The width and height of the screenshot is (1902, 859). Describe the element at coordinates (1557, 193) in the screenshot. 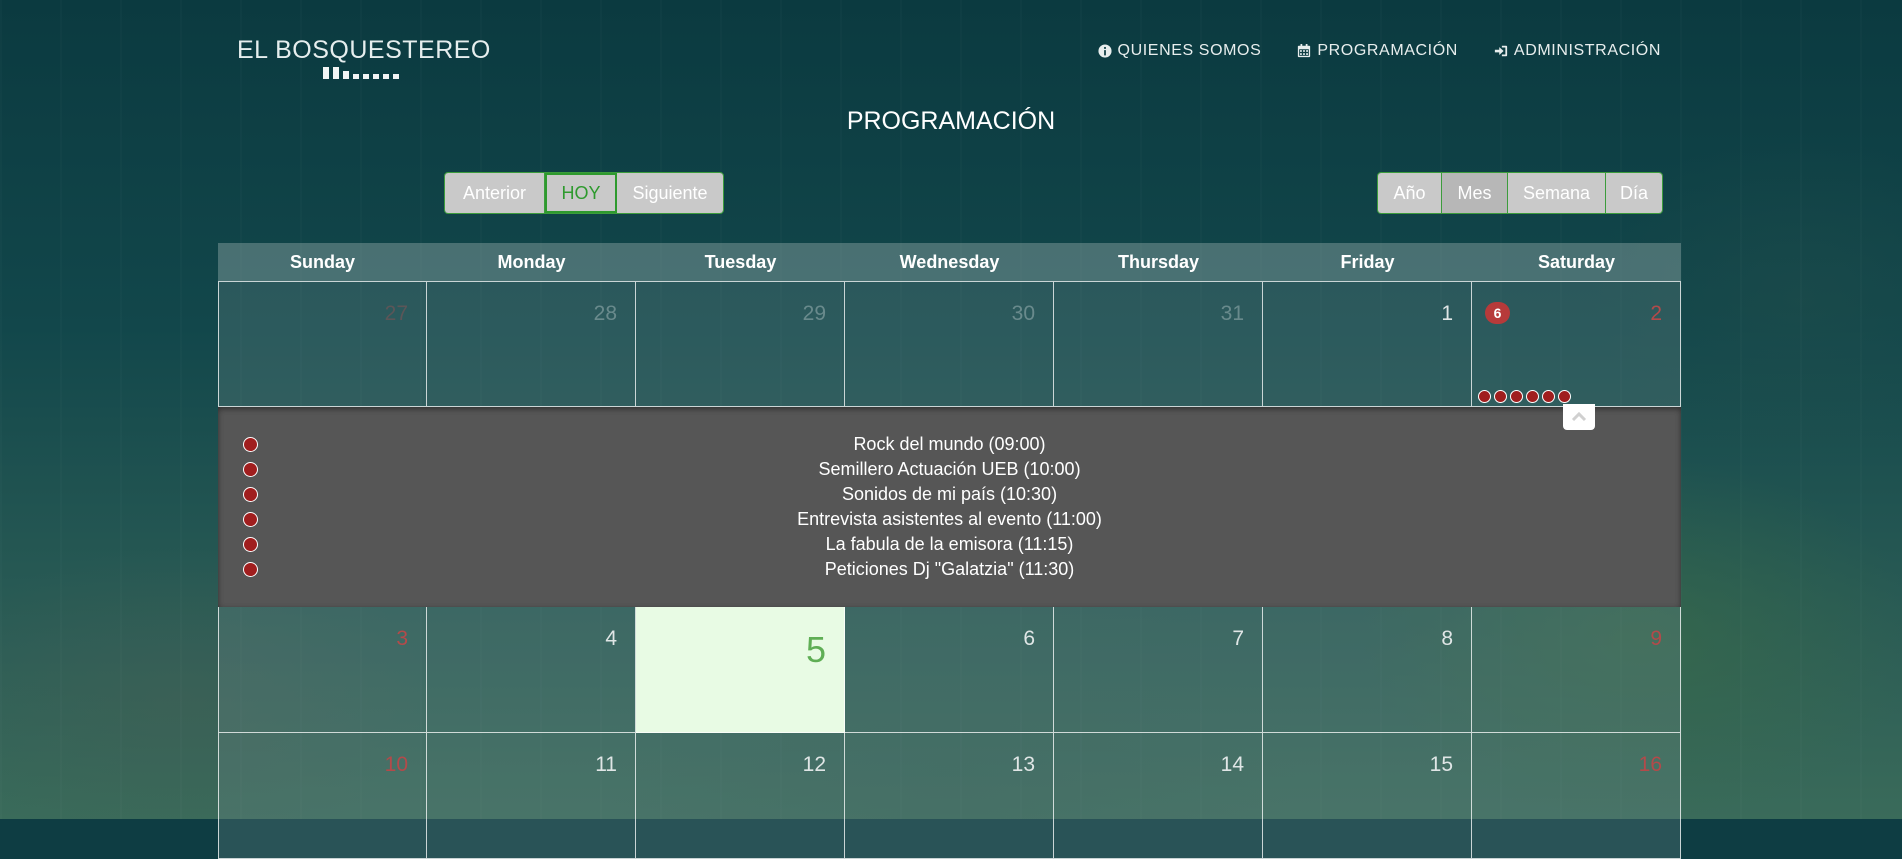

I see `view-week-button: Semana` at that location.